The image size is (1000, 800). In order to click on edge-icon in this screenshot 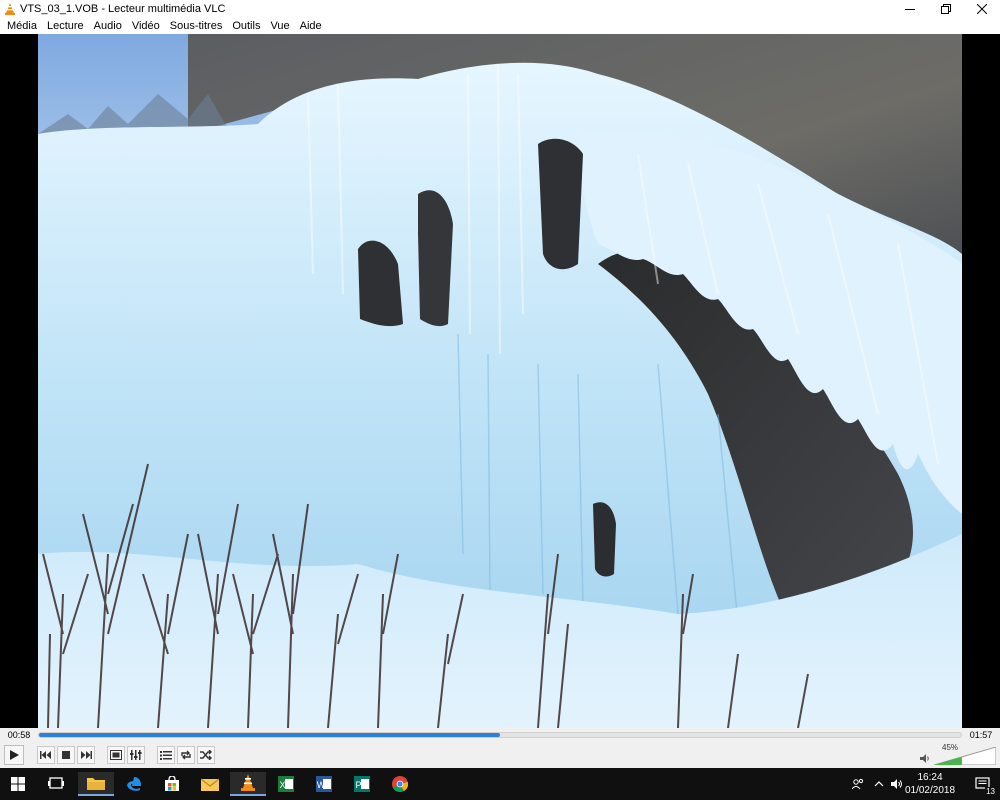, I will do `click(133, 784)`.